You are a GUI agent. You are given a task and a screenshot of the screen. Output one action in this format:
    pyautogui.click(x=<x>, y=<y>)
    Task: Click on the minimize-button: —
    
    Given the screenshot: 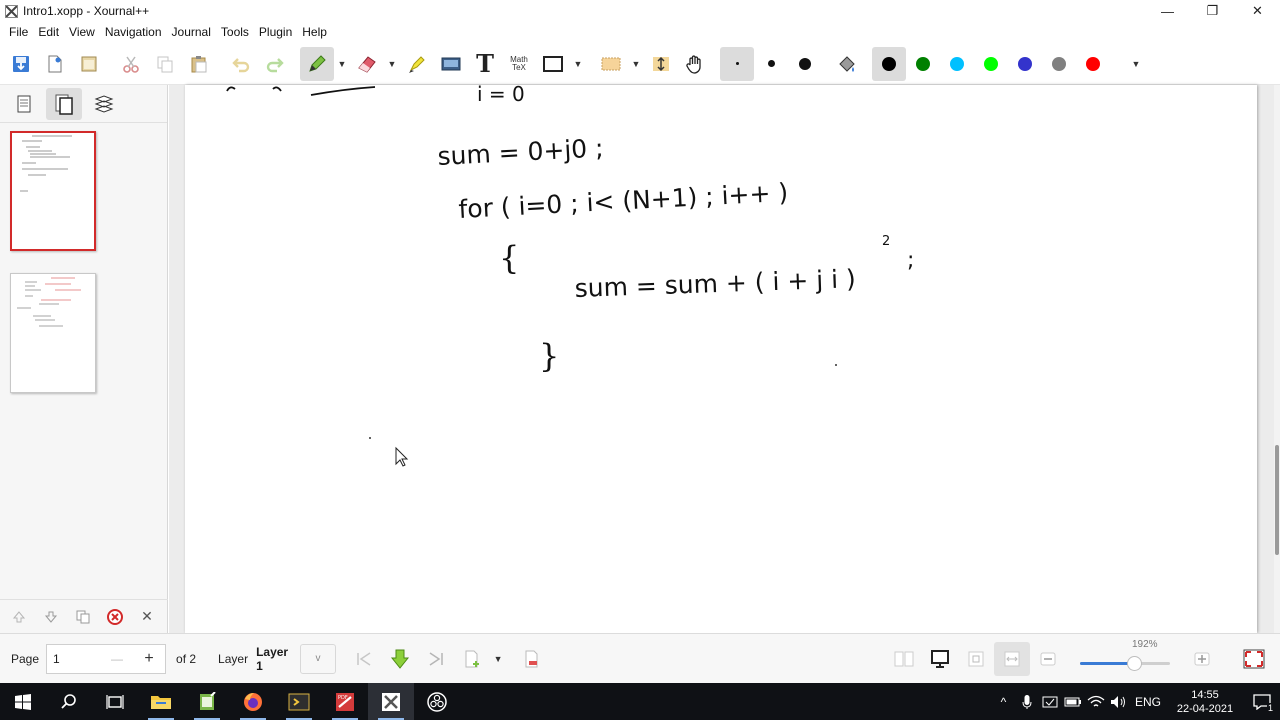 What is the action you would take?
    pyautogui.click(x=1167, y=11)
    